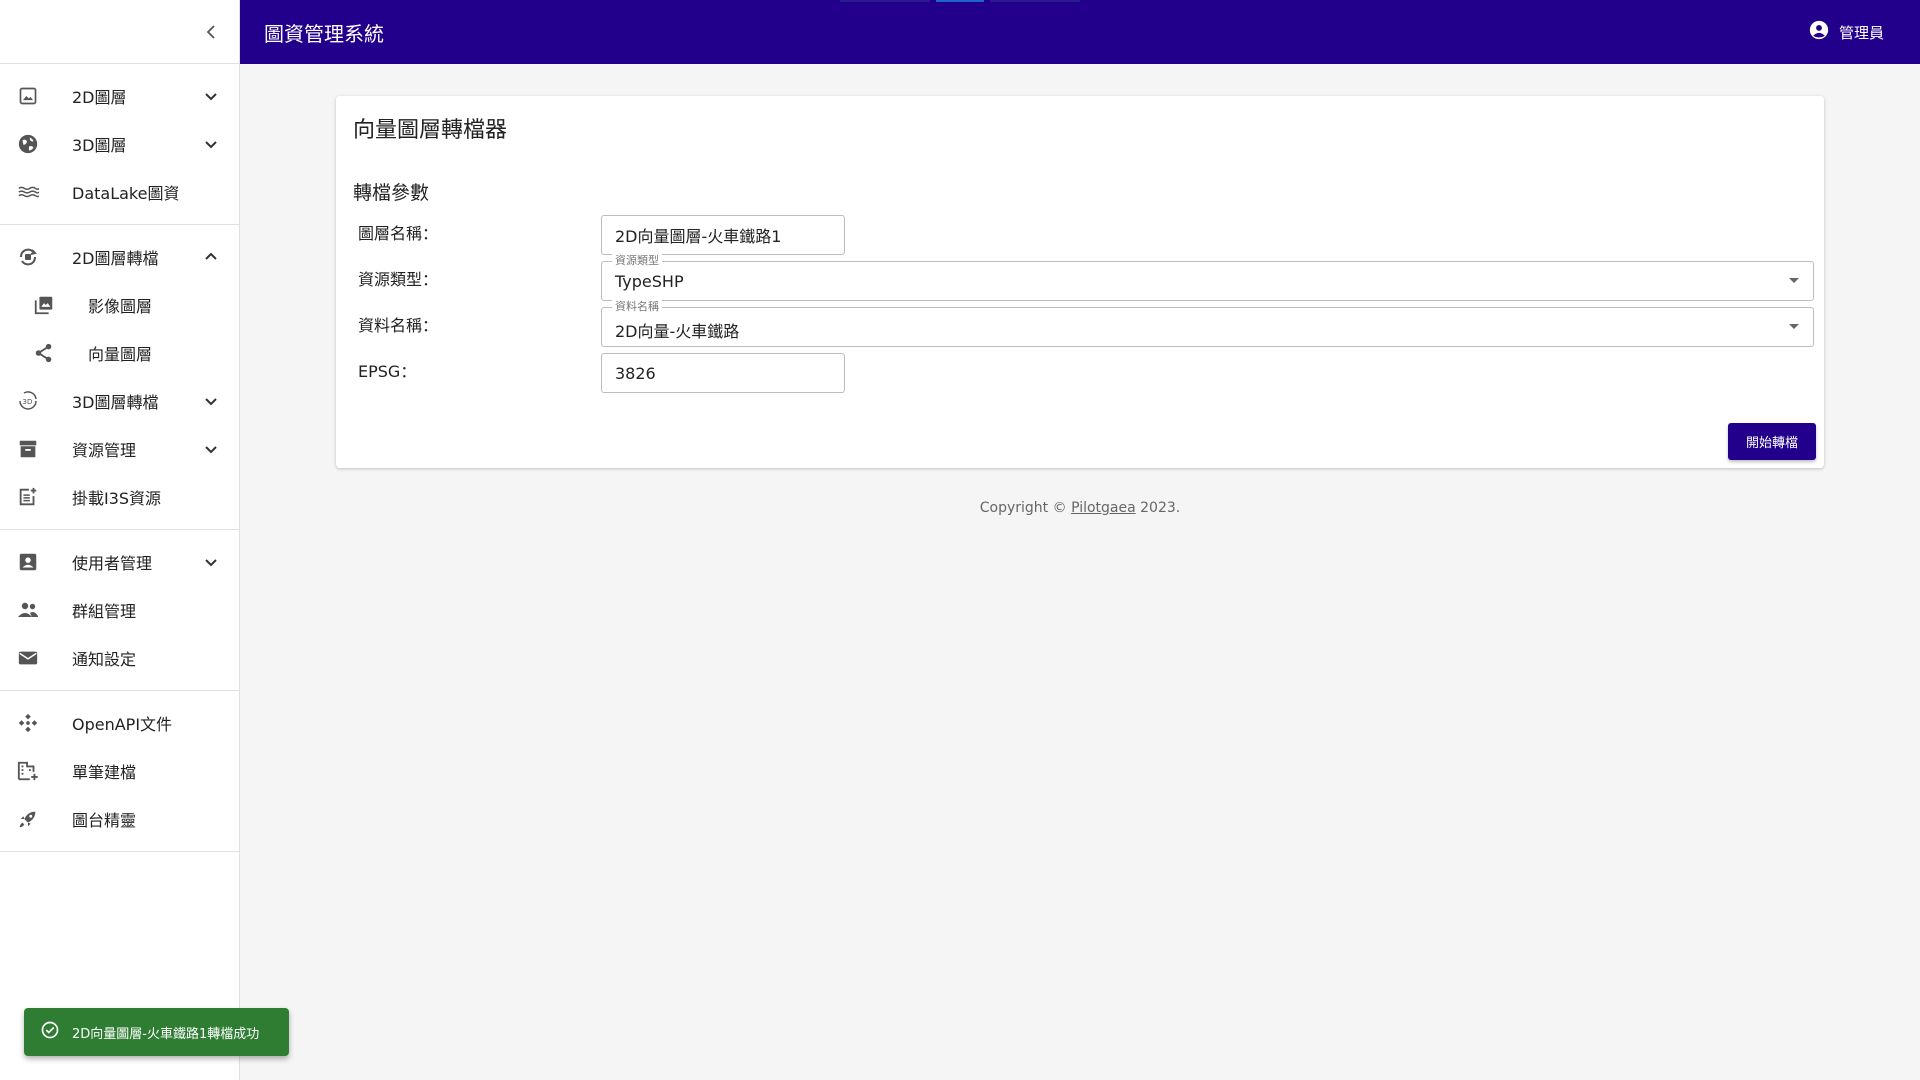 This screenshot has height=1080, width=1920. I want to click on chevron-left-icon, so click(211, 32).